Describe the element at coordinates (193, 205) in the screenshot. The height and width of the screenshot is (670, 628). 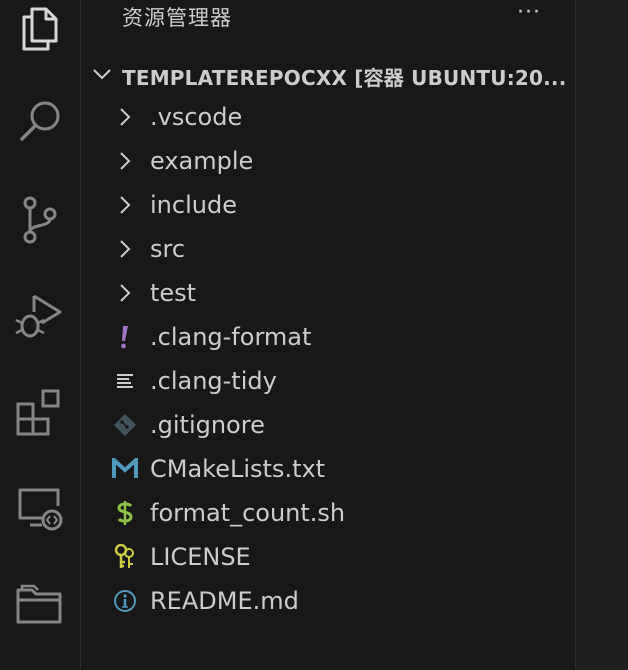
I see `tree-item-label: include` at that location.